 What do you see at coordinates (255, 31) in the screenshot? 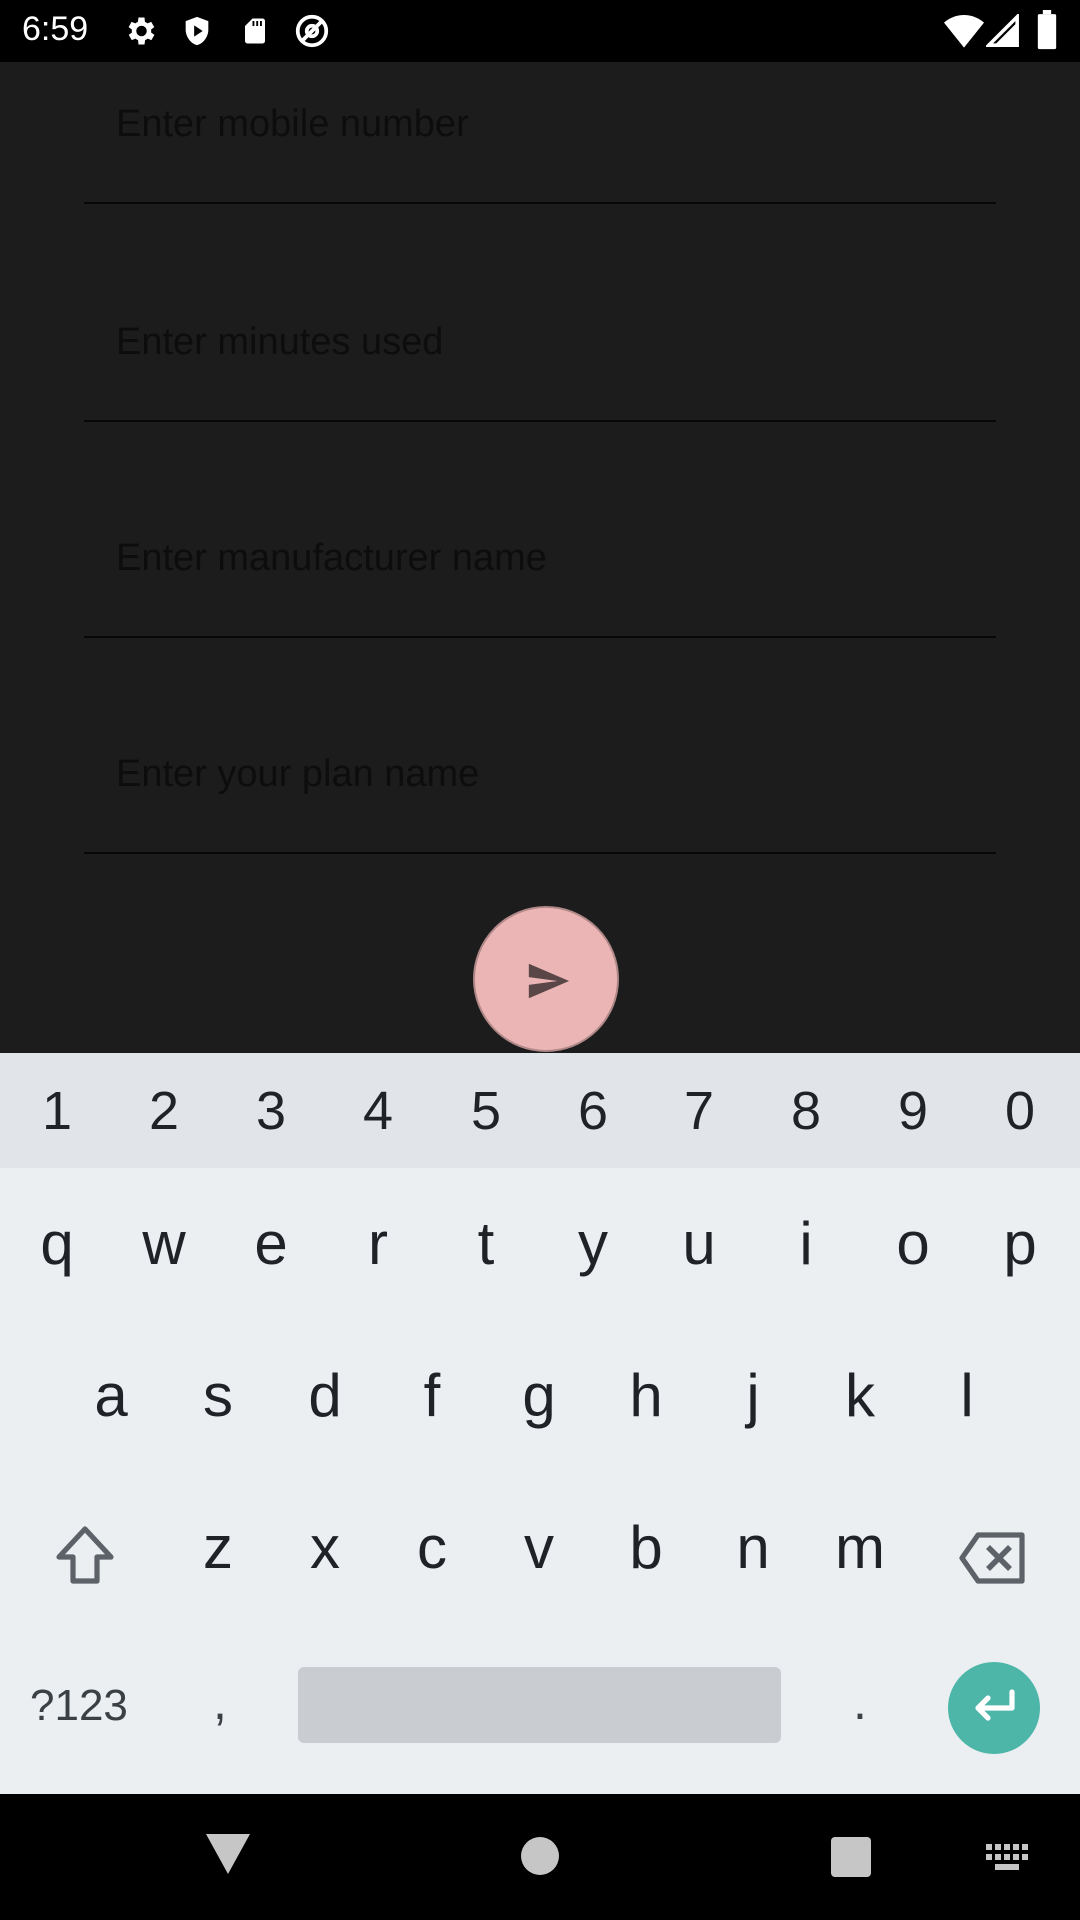
I see `sd-card-icon` at bounding box center [255, 31].